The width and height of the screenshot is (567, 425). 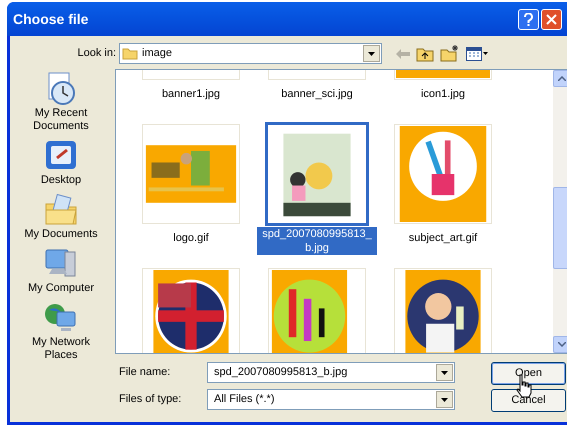 I want to click on folder-icon, so click(x=130, y=53).